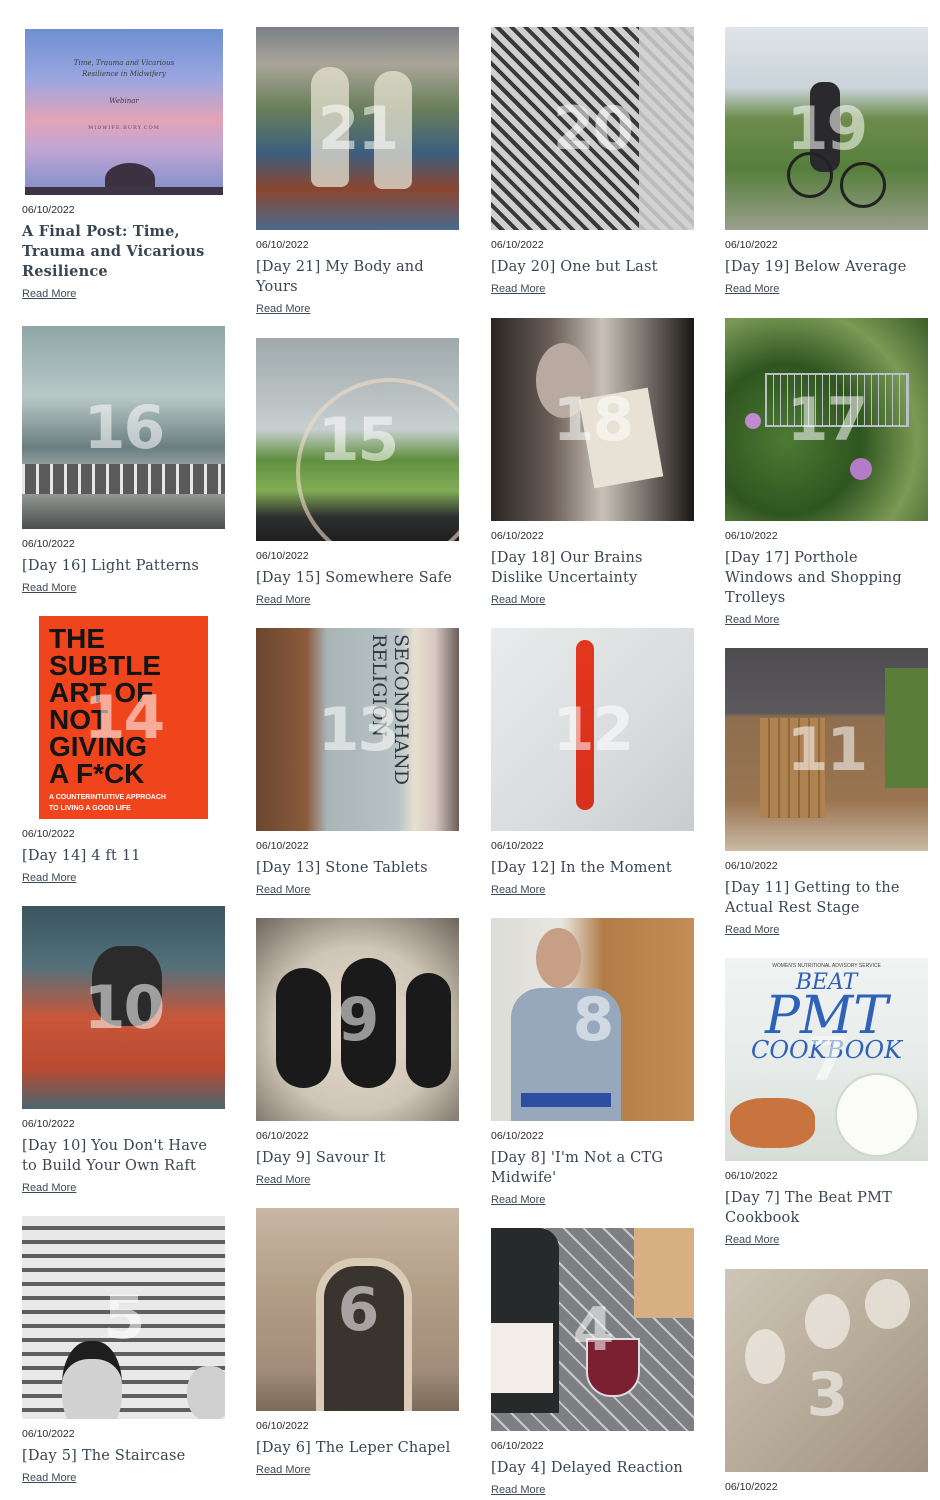  I want to click on shopping-trolley, so click(837, 400).